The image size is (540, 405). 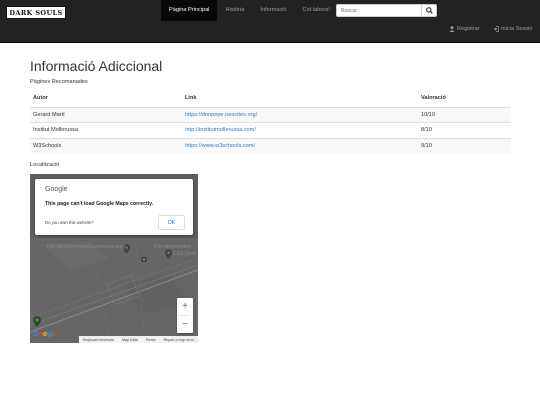 What do you see at coordinates (106, 114) in the screenshot?
I see `author-cell: Gerard Martí` at bounding box center [106, 114].